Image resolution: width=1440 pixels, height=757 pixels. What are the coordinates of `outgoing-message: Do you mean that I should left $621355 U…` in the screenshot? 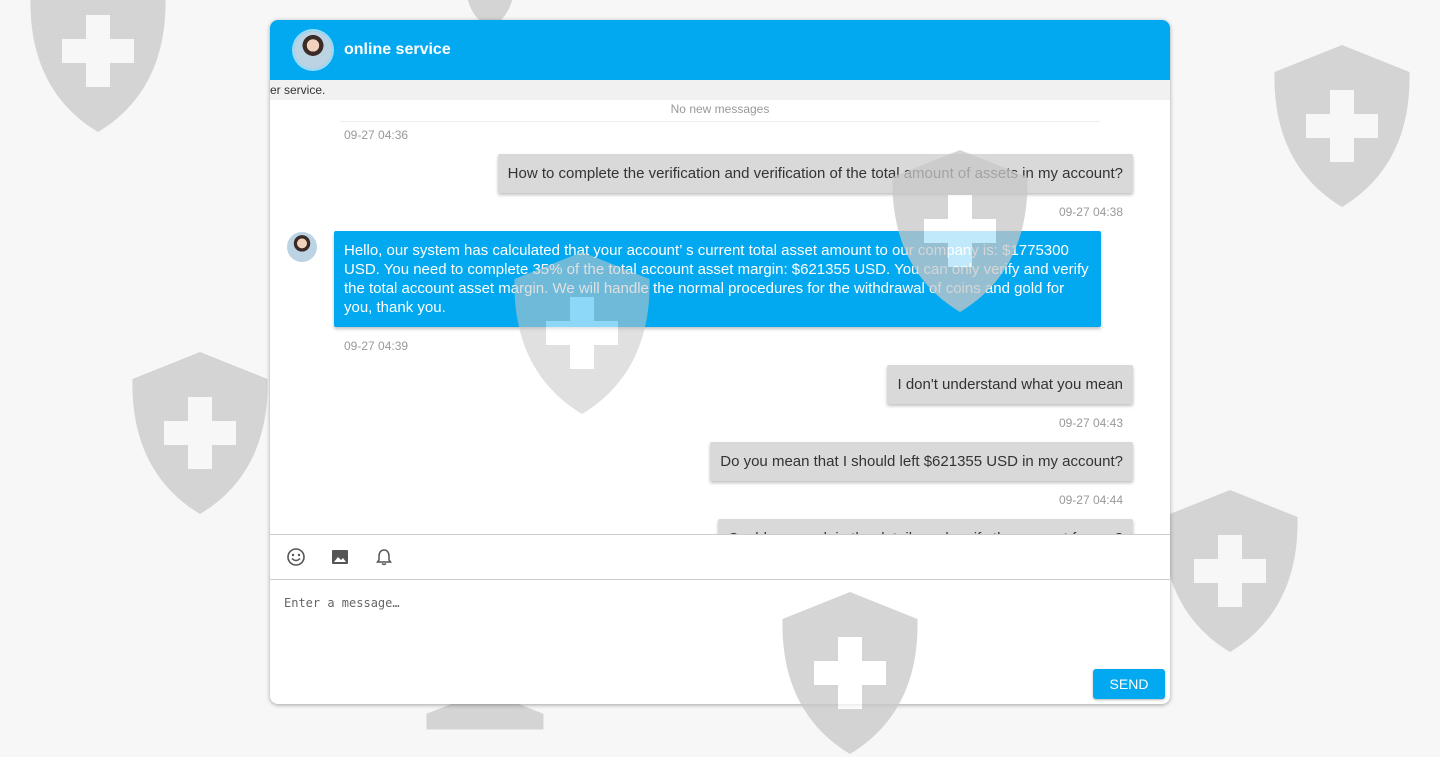 It's located at (921, 461).